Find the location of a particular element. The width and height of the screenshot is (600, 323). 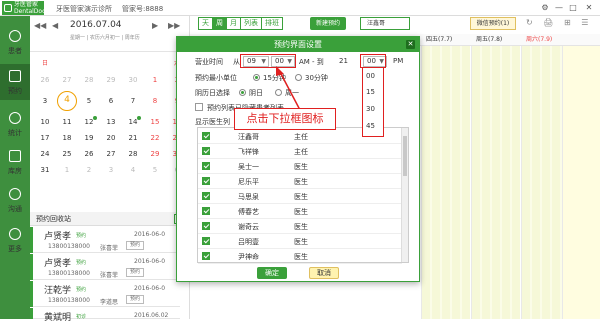

list-item: 汪乾学 预约 2016-06-0 13800138000 李道思 预约 is located at coordinates (105, 294).